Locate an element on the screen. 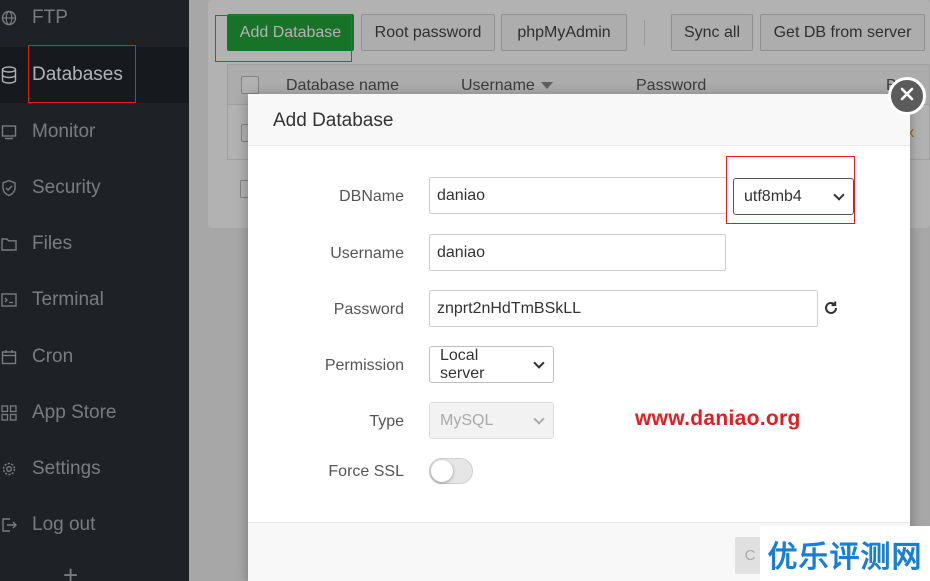 The image size is (930, 581). charset-select: utf8mb4 is located at coordinates (793, 196).